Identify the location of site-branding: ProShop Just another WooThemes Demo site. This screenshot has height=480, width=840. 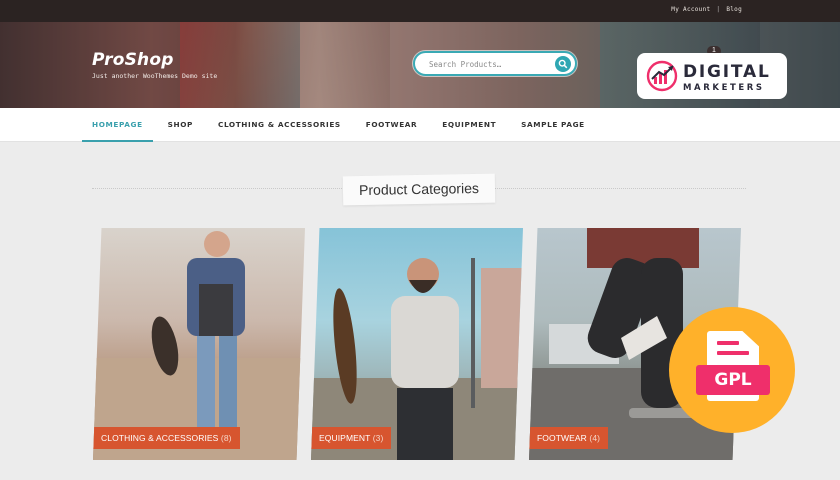
(154, 65).